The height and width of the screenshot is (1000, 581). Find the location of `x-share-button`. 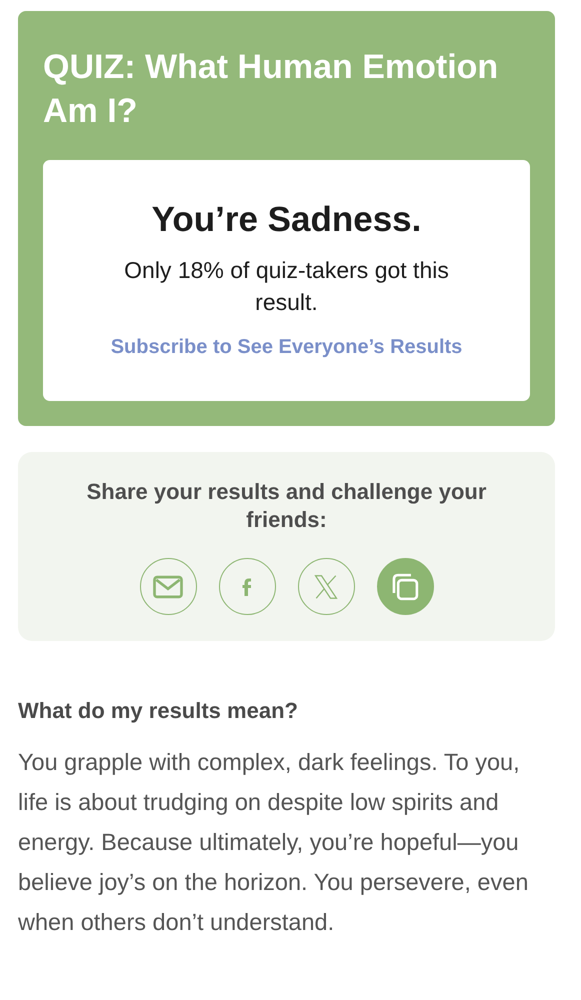

x-share-button is located at coordinates (326, 586).